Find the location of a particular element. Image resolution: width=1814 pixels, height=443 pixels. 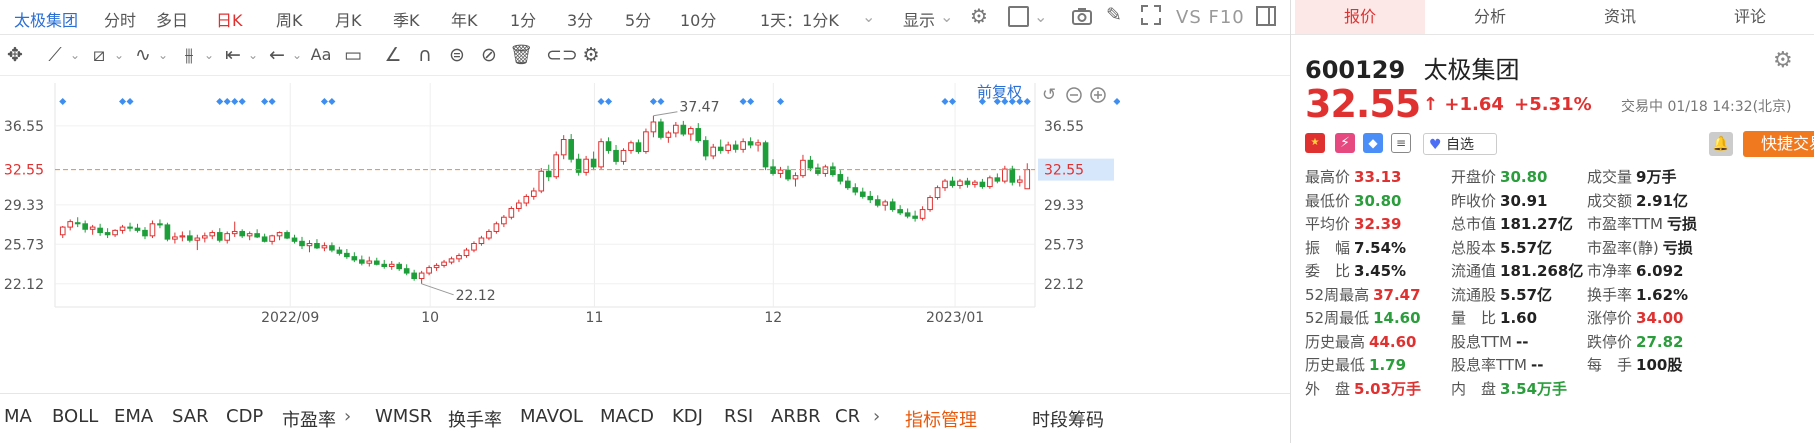

indicator-kdj: KDJ is located at coordinates (687, 416).